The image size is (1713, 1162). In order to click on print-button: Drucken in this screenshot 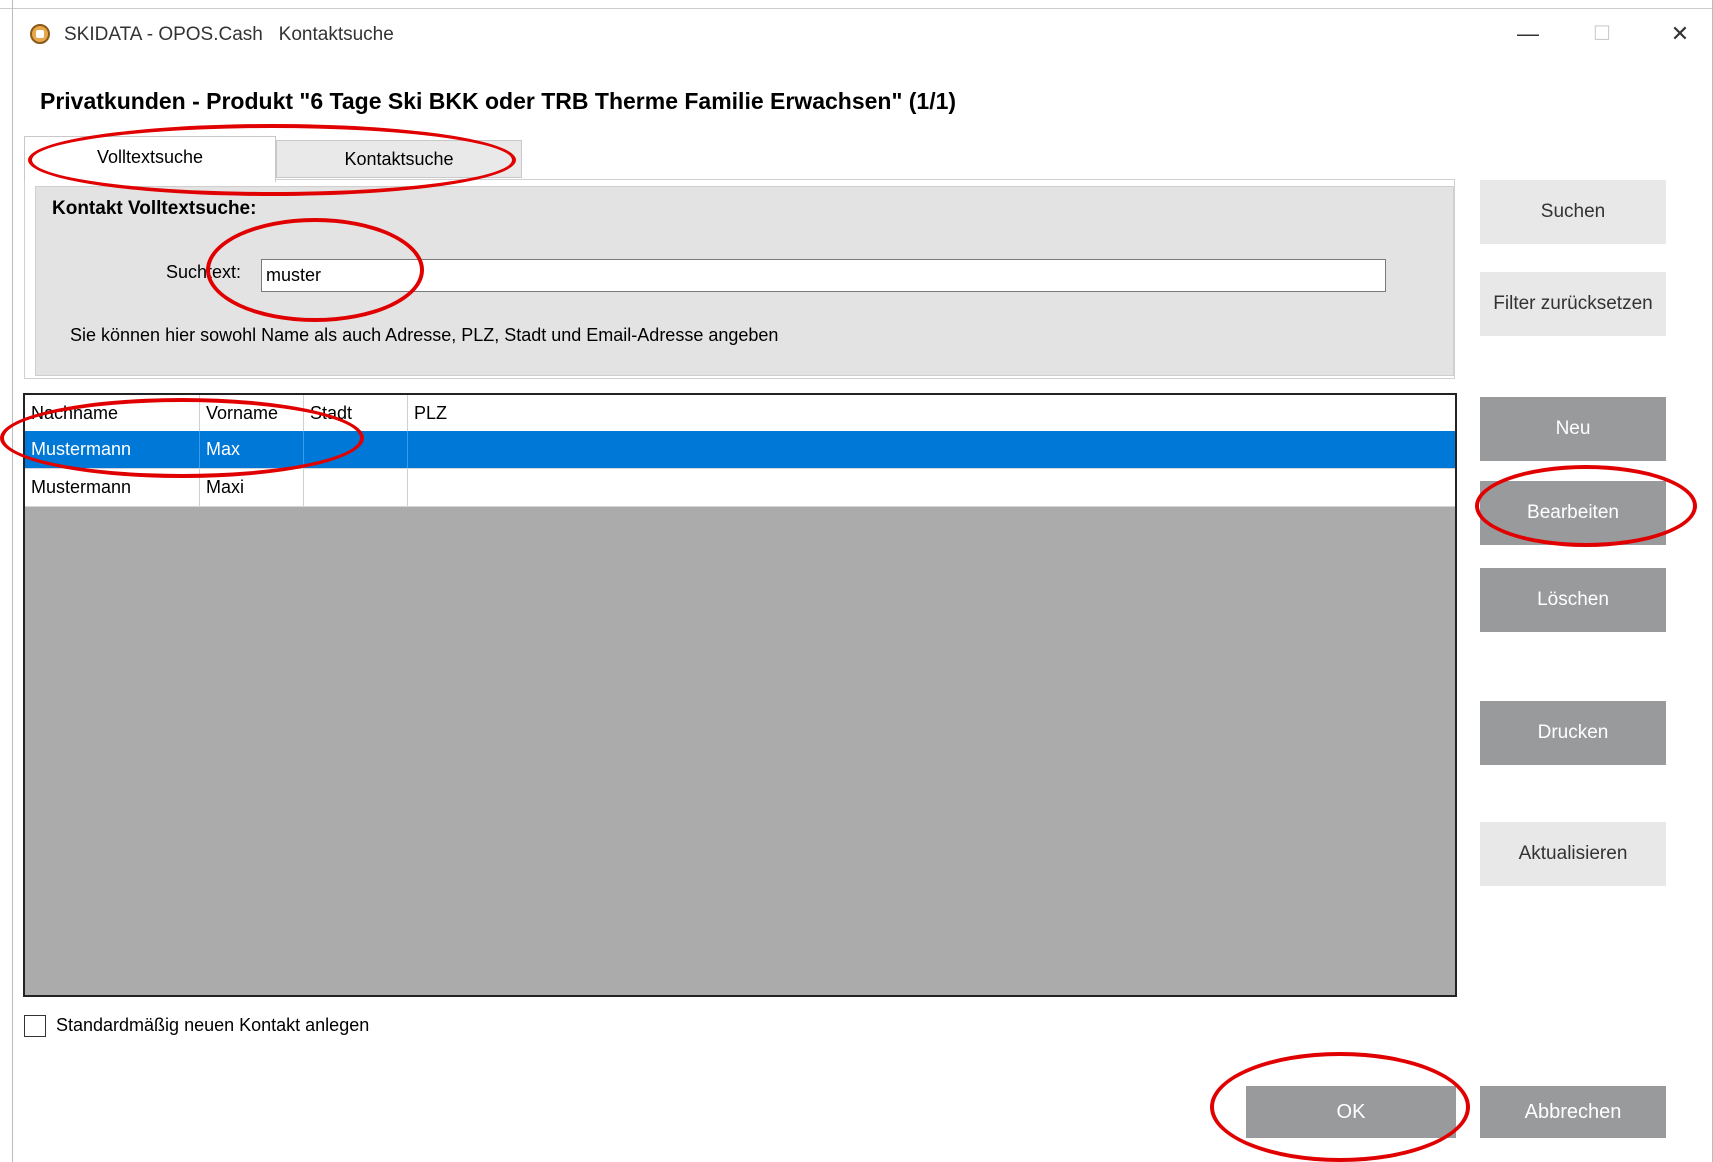, I will do `click(1573, 733)`.